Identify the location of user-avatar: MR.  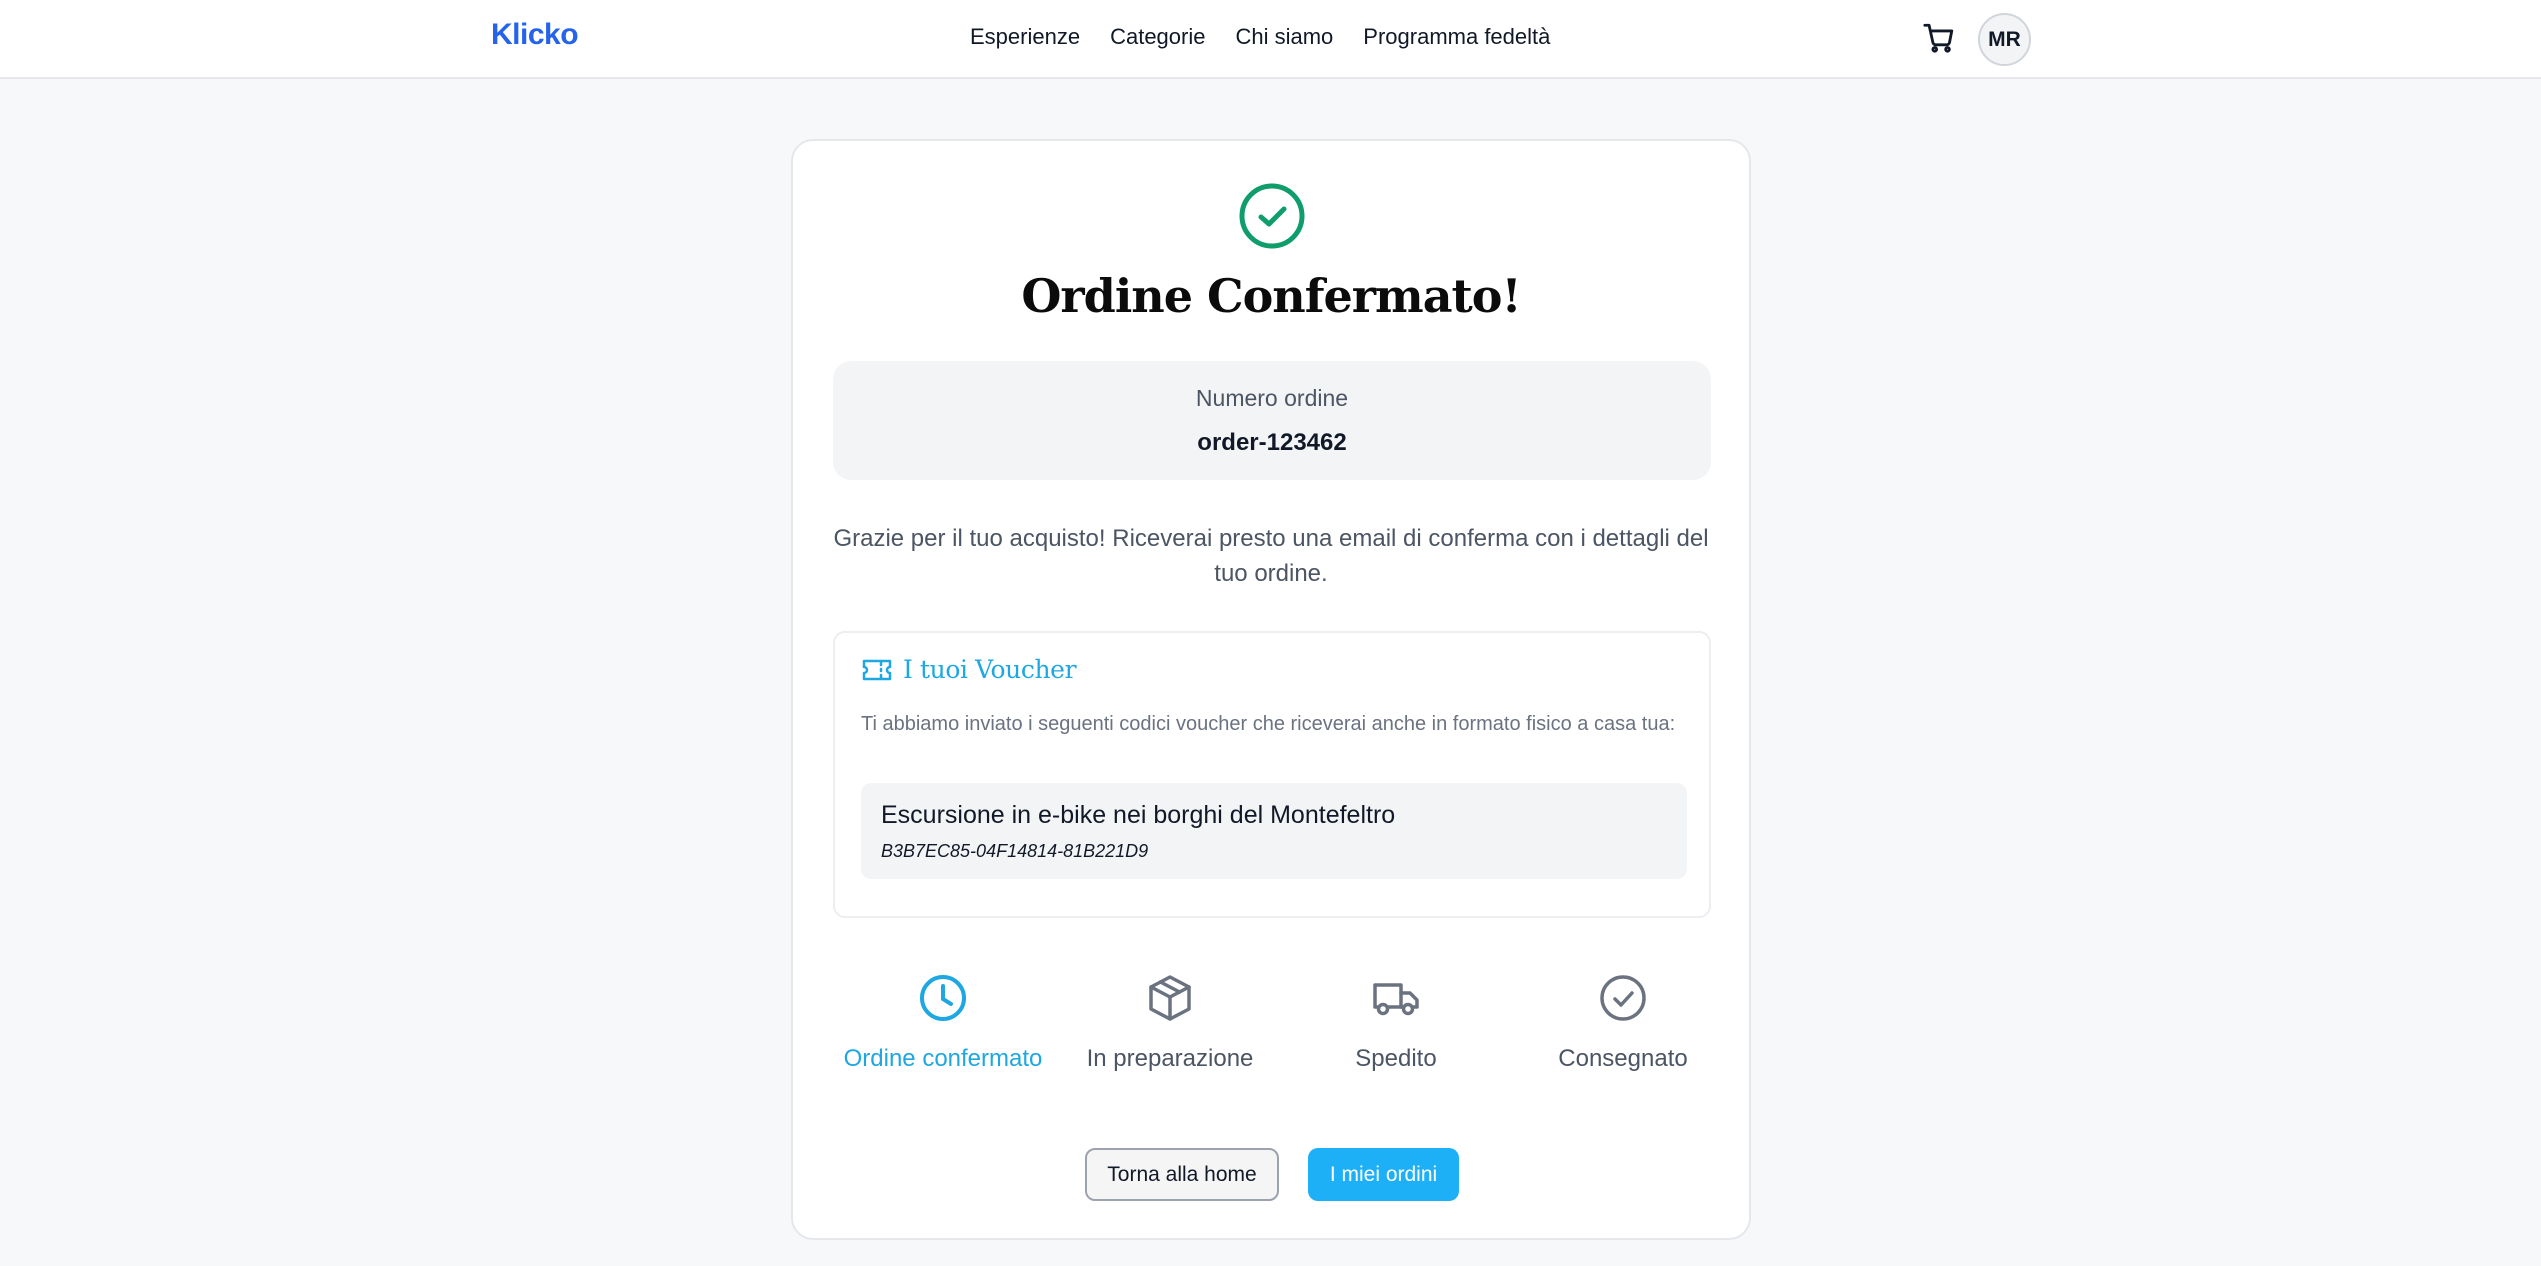
(2004, 39).